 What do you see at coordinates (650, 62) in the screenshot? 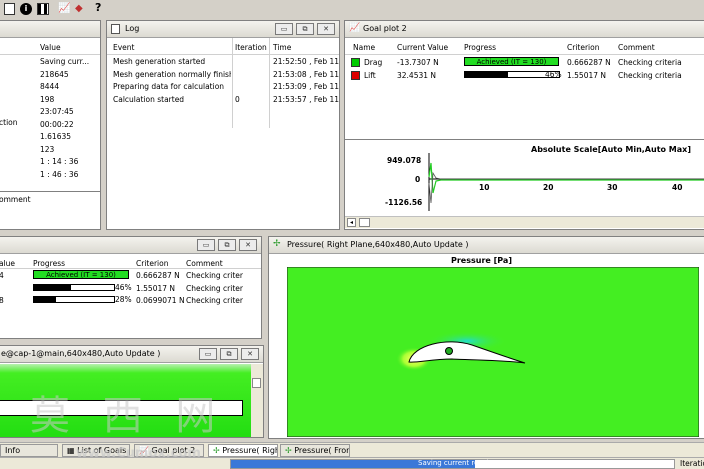
I see `goal-comment: Checking criteria` at bounding box center [650, 62].